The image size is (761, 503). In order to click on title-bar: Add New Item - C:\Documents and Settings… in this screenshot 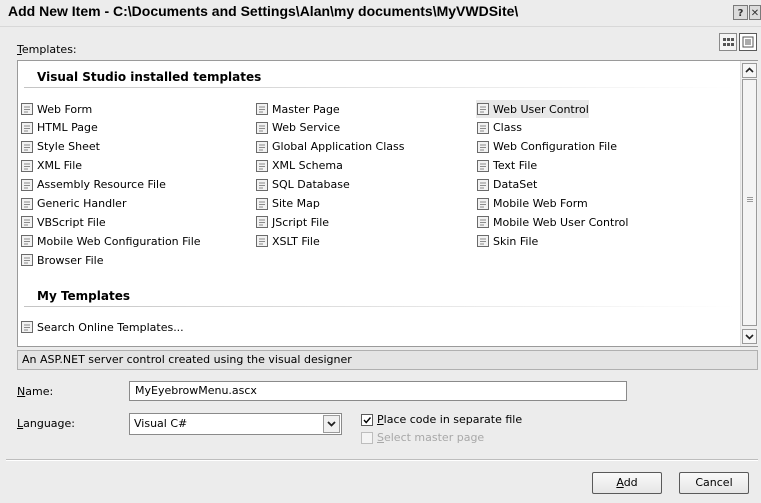, I will do `click(380, 13)`.